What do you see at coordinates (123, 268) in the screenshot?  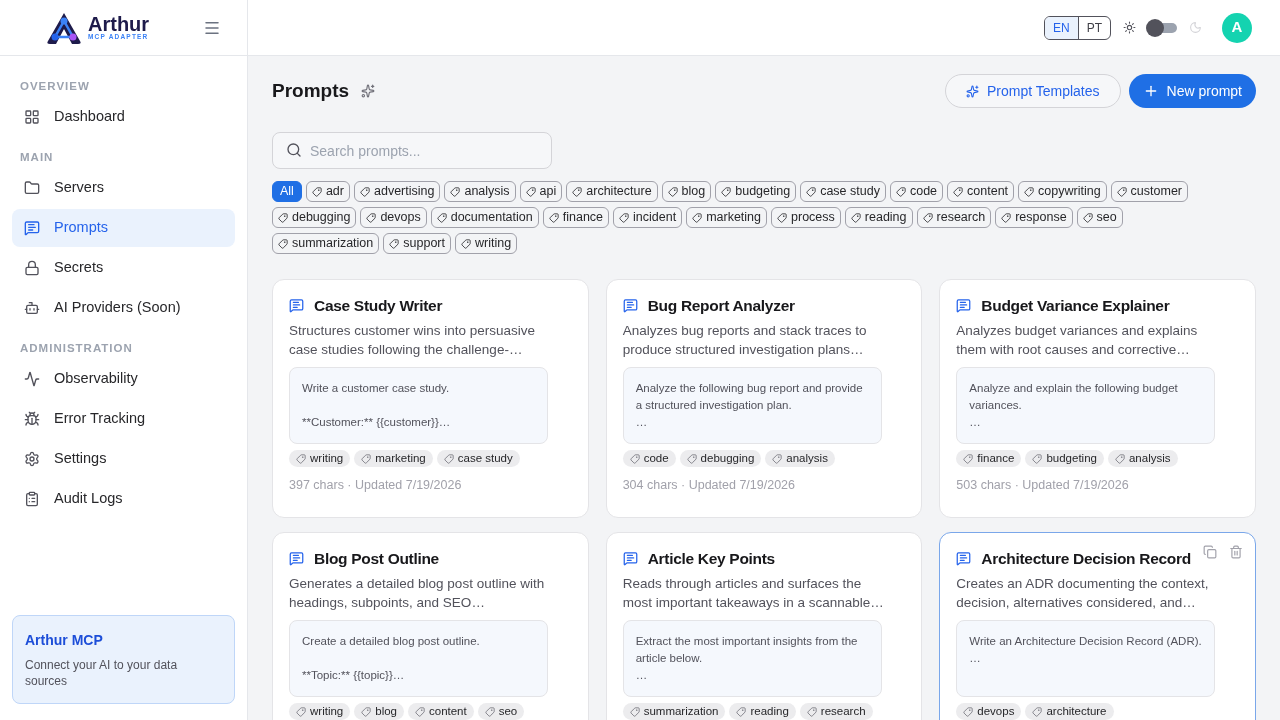 I see `nav-item: Secrets` at bounding box center [123, 268].